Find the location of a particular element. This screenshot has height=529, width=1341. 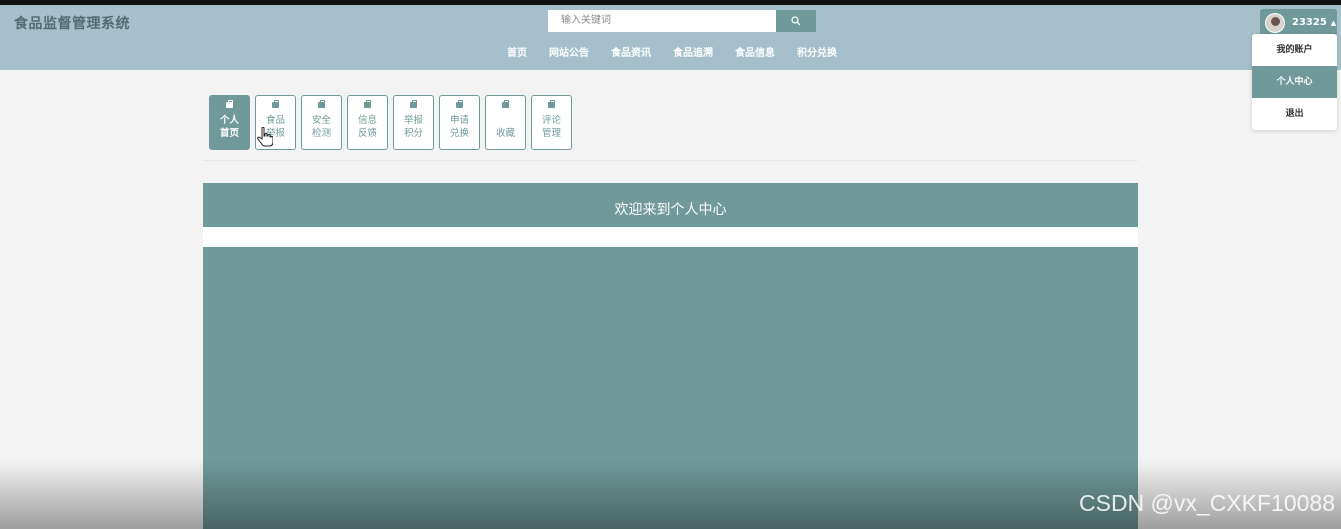

tab-label: 信息 反馈 is located at coordinates (367, 127).